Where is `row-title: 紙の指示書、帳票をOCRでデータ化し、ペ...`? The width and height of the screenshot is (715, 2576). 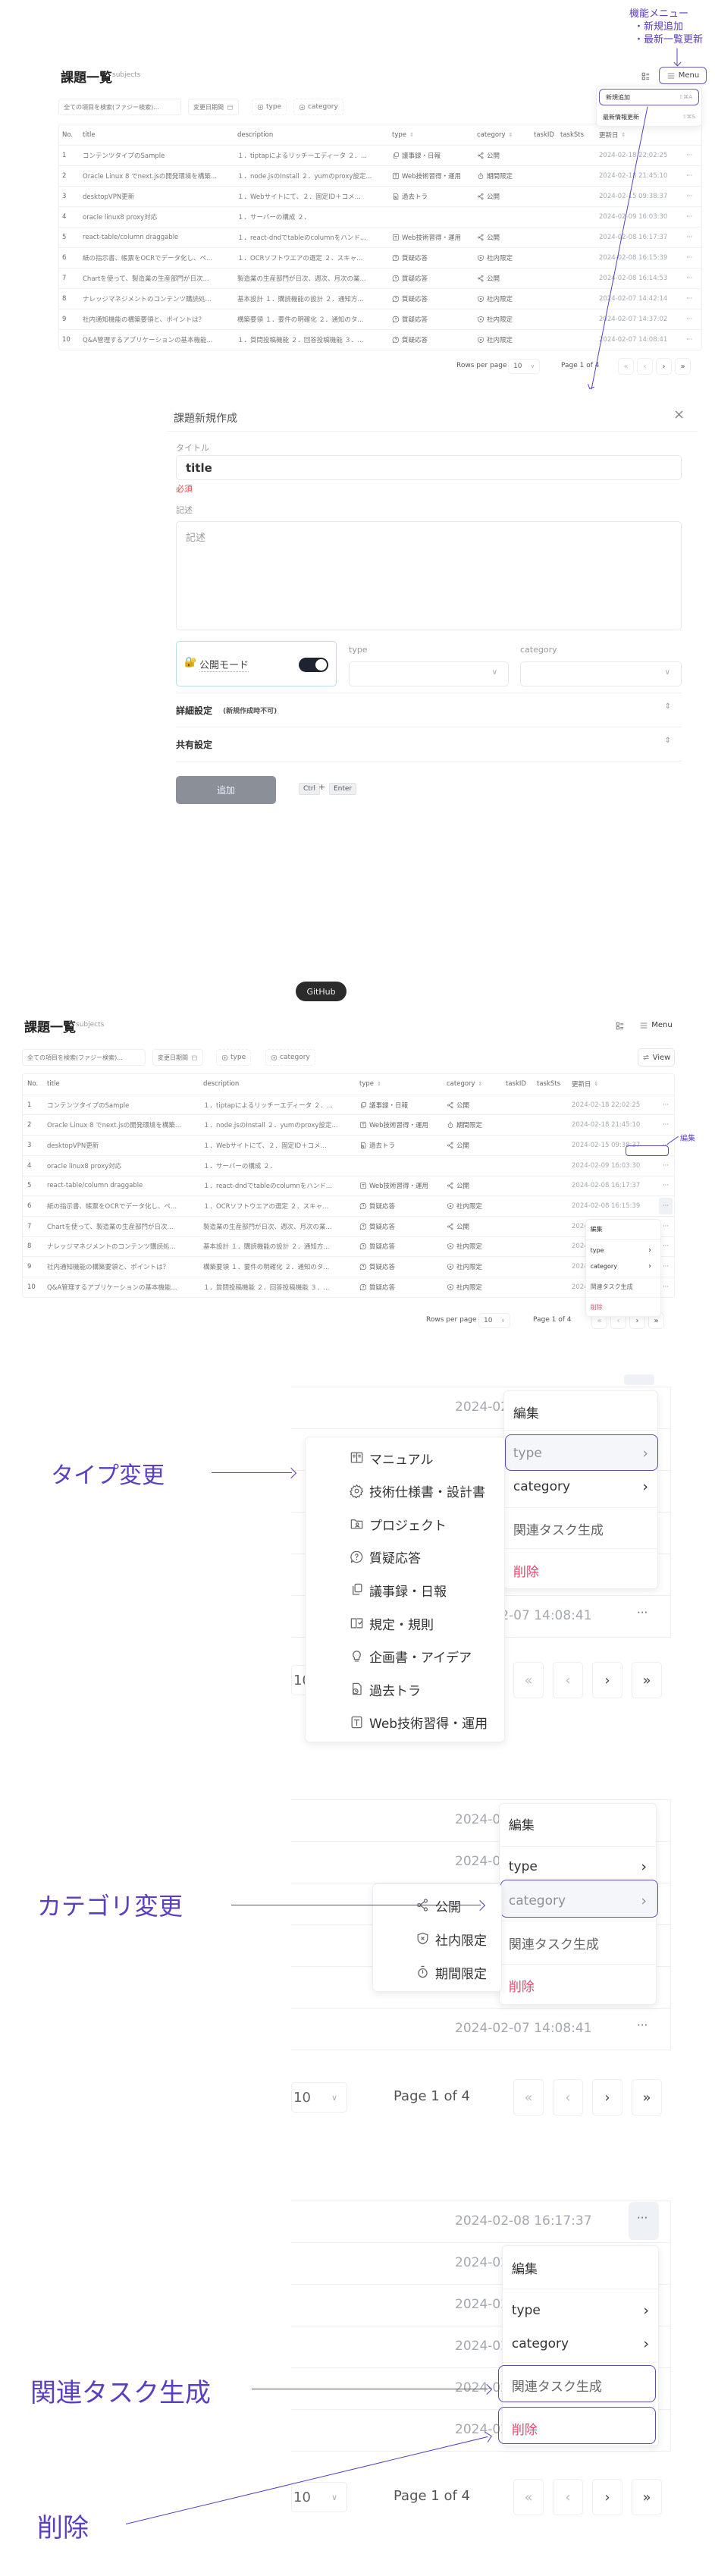
row-title: 紙の指示書、帳票をOCRでデータ化し、ペ... is located at coordinates (147, 258).